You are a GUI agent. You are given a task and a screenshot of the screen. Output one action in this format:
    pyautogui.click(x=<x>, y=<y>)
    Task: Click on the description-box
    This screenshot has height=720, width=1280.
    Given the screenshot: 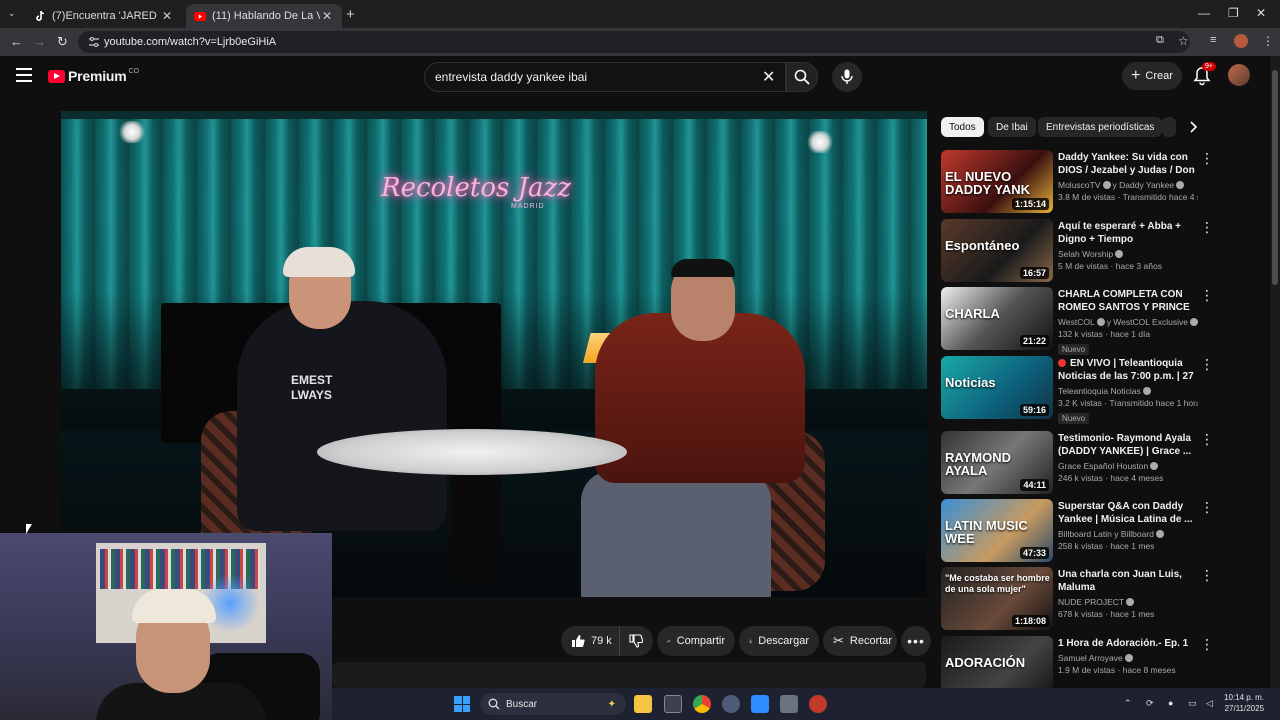 What is the action you would take?
    pyautogui.click(x=629, y=675)
    